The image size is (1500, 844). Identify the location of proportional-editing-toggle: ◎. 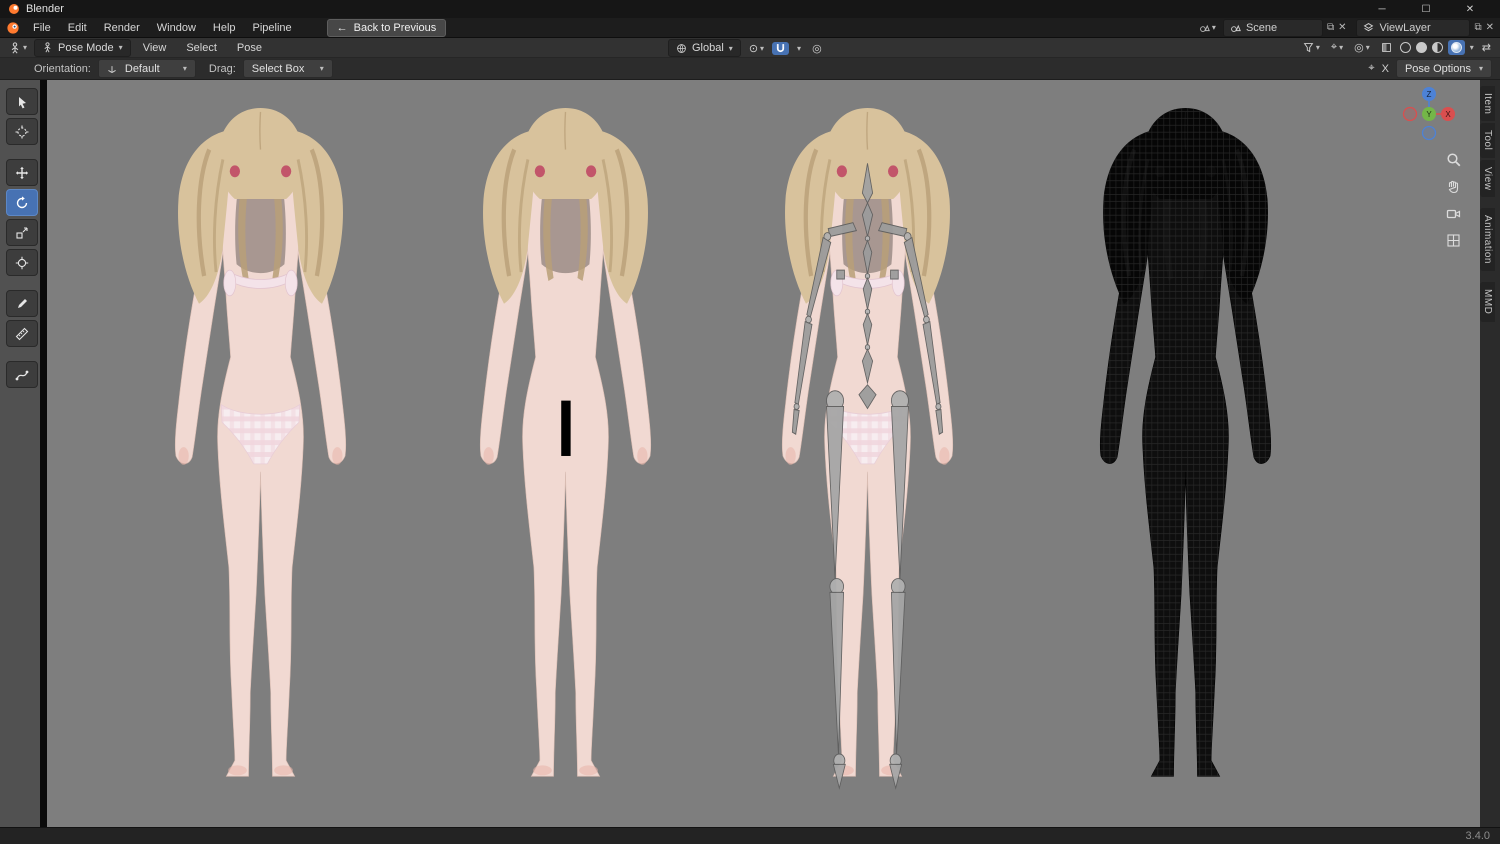
(817, 48).